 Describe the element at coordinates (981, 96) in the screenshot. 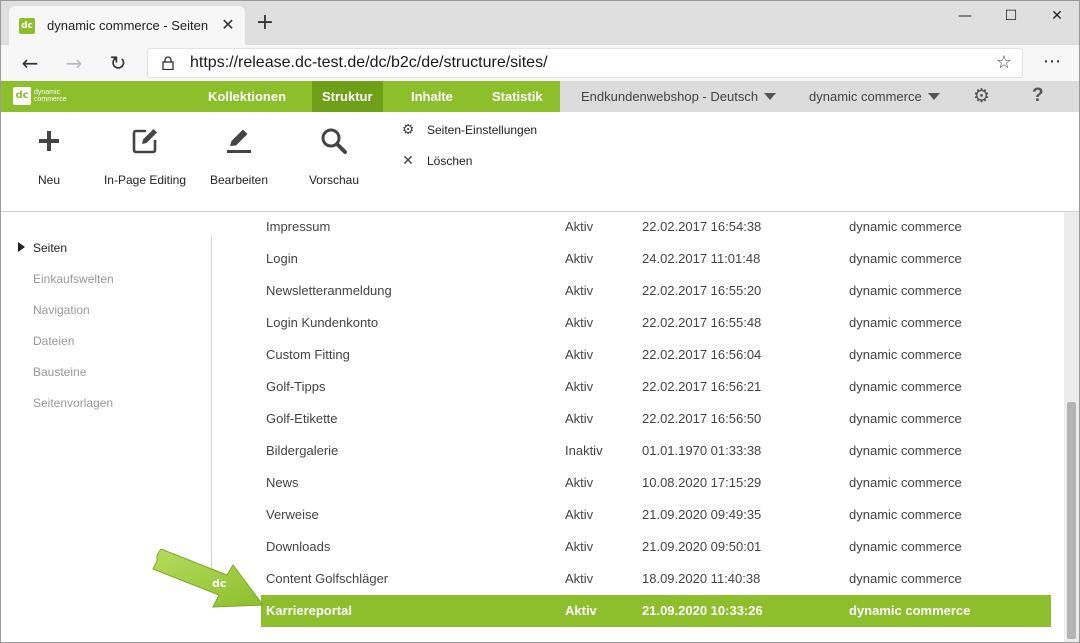

I see `gear-icon: ⚙` at that location.